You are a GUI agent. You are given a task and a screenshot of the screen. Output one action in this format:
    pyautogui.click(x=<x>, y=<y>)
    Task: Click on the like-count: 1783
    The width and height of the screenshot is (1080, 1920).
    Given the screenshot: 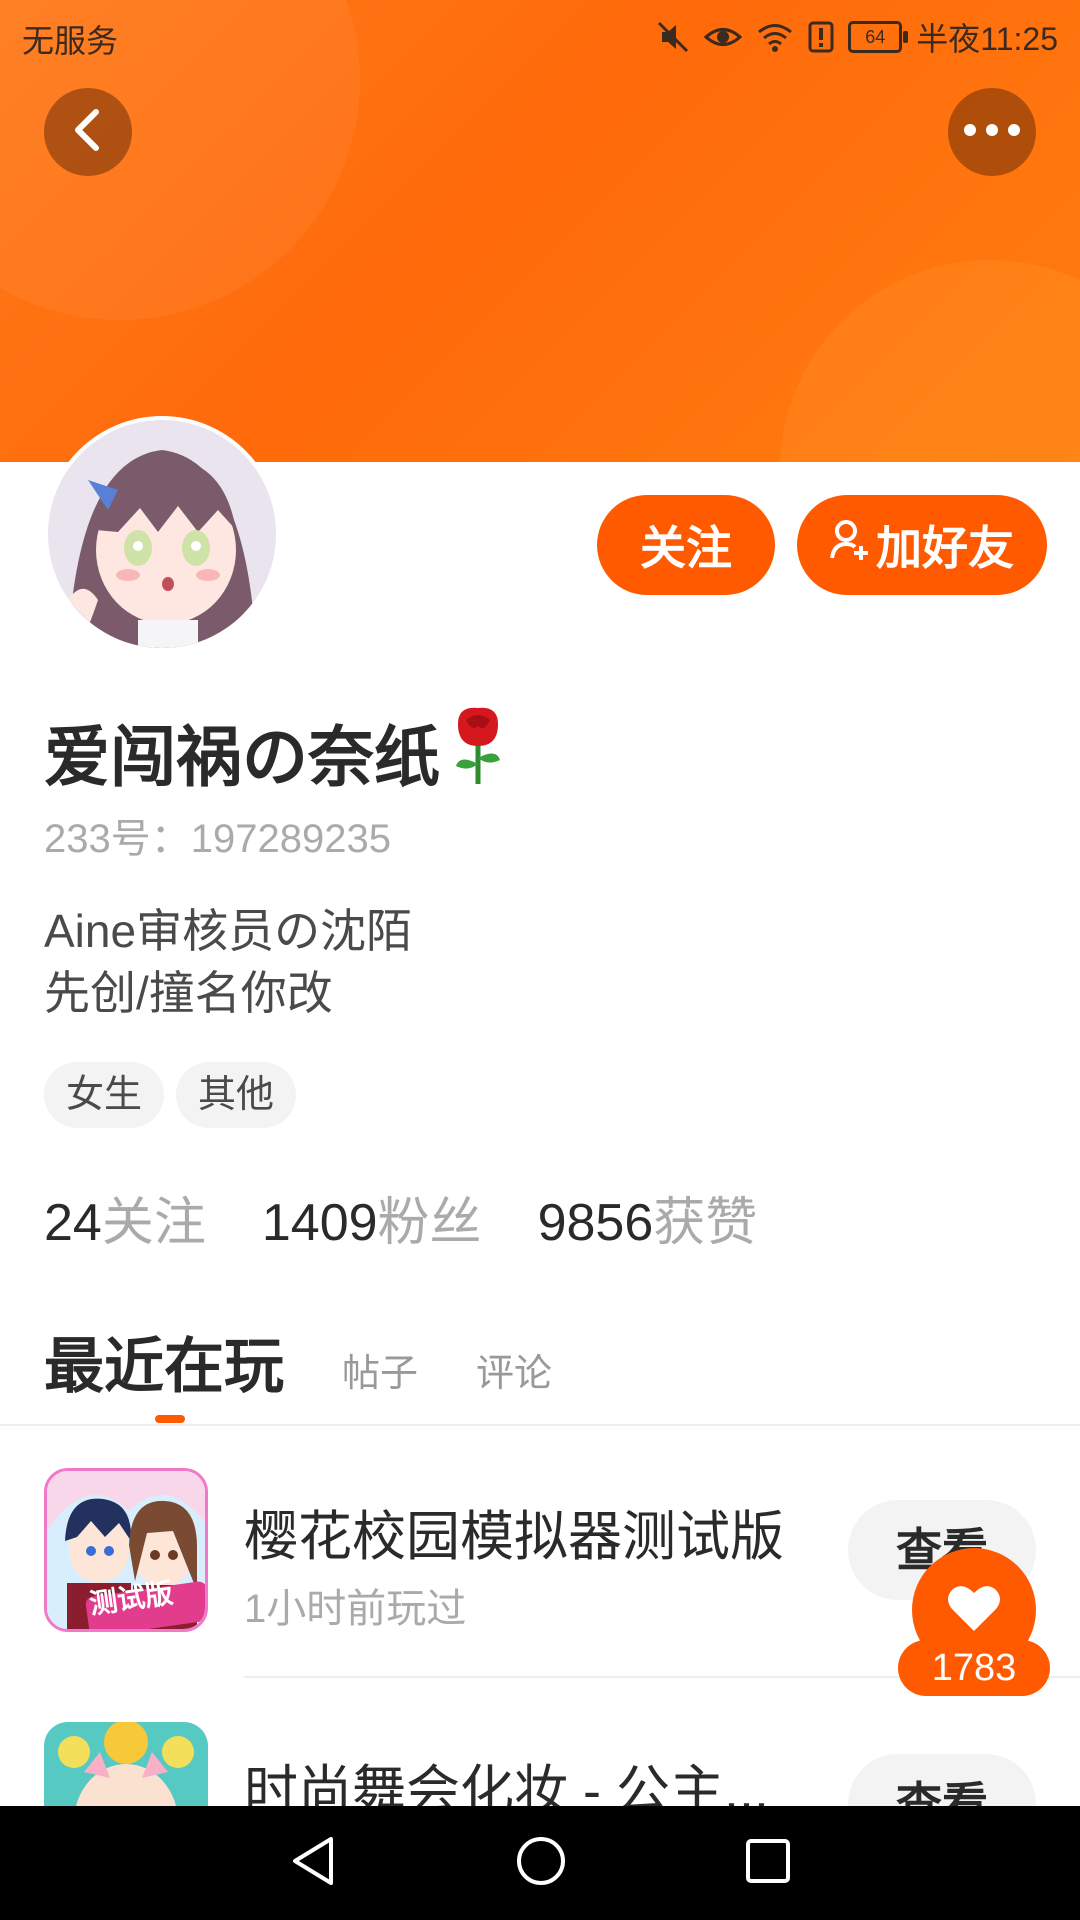 What is the action you would take?
    pyautogui.click(x=974, y=1668)
    